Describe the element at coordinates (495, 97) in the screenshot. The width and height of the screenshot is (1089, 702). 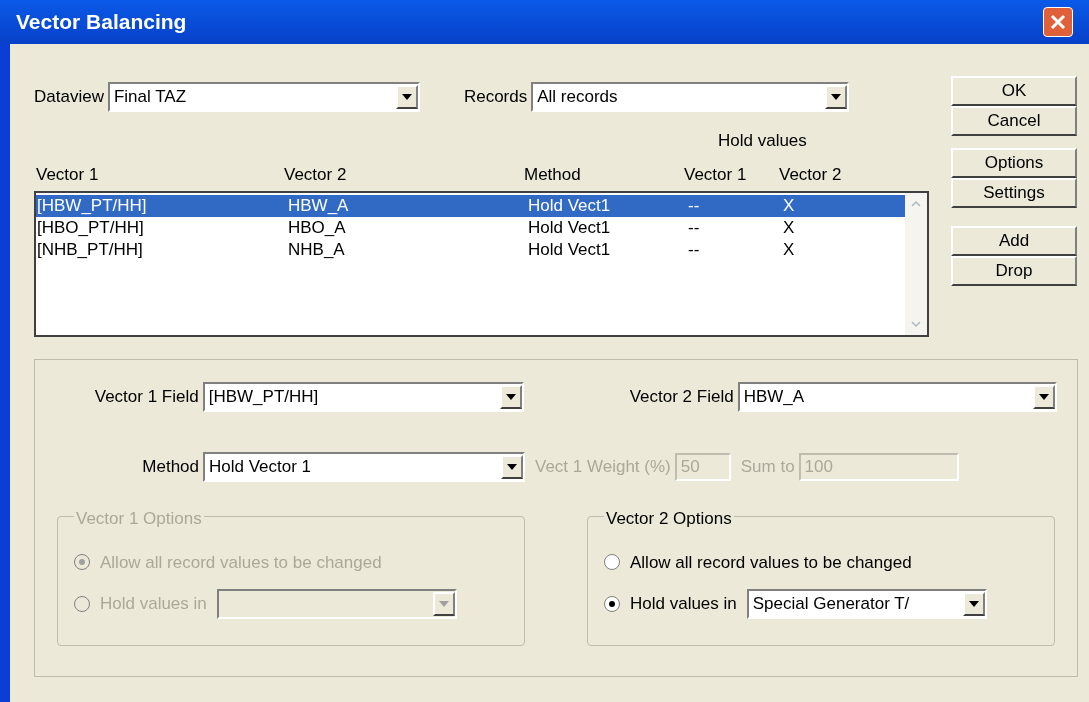
I see `field-label: Records` at that location.